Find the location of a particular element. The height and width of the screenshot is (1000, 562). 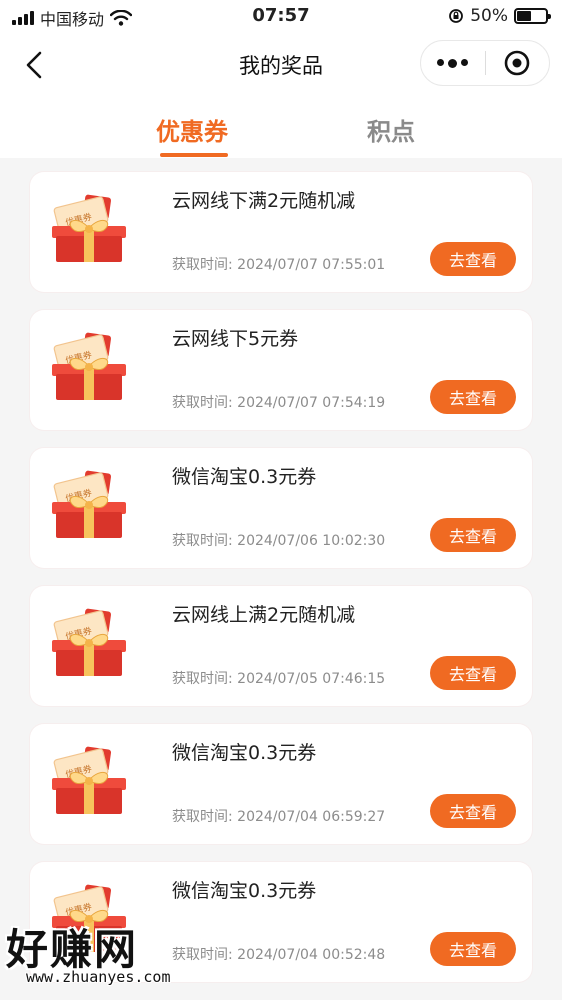

prize-time: 获取时间: 2024/07/05 07:46:15 is located at coordinates (279, 679).